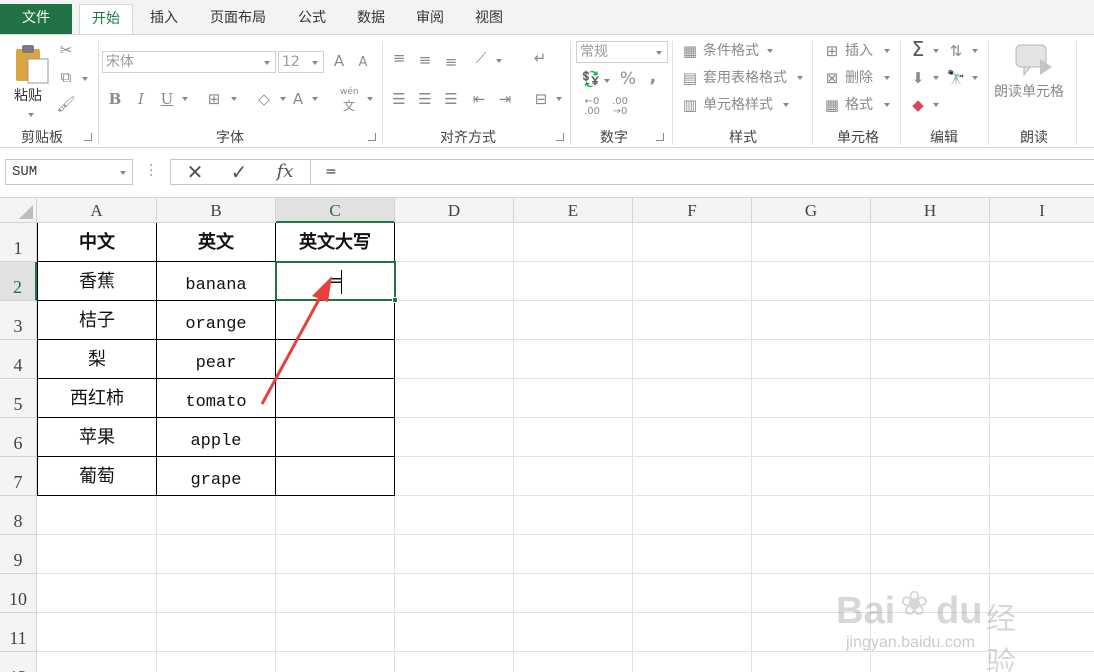 The image size is (1094, 672). I want to click on row-header-4: 4, so click(18, 359).